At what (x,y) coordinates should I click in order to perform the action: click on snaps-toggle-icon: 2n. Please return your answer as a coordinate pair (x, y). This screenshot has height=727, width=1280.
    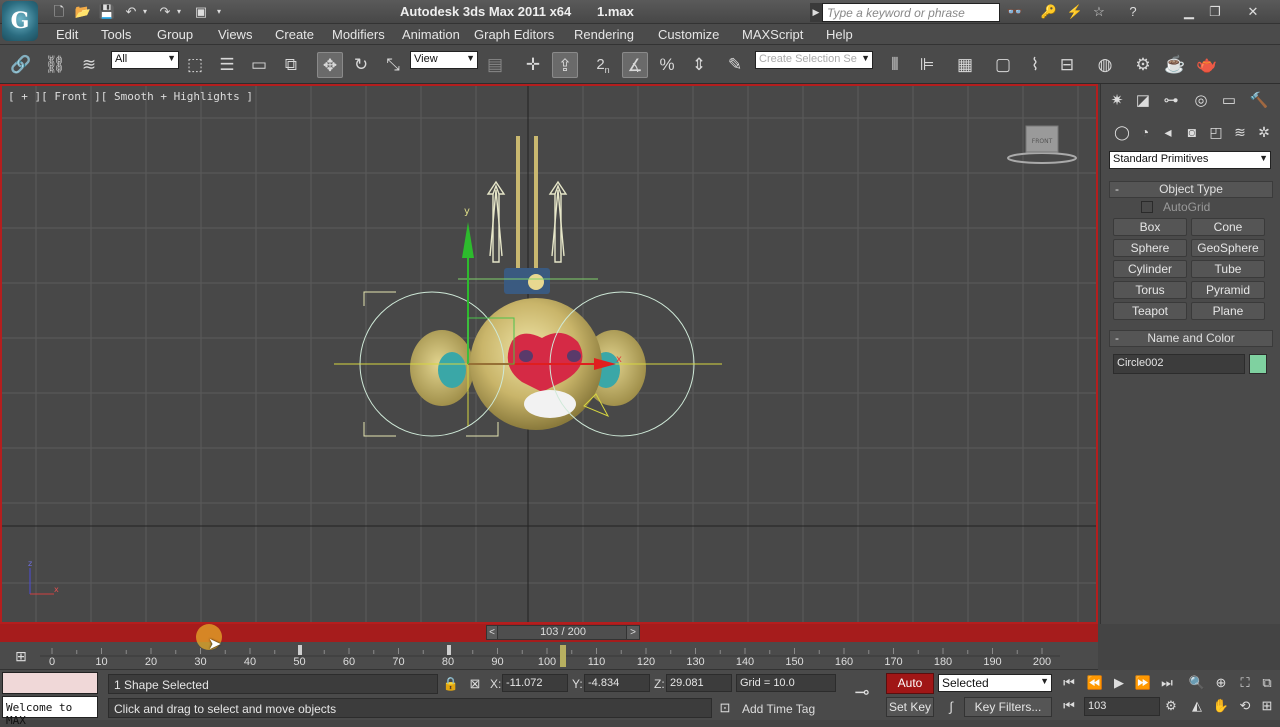
    Looking at the image, I should click on (603, 65).